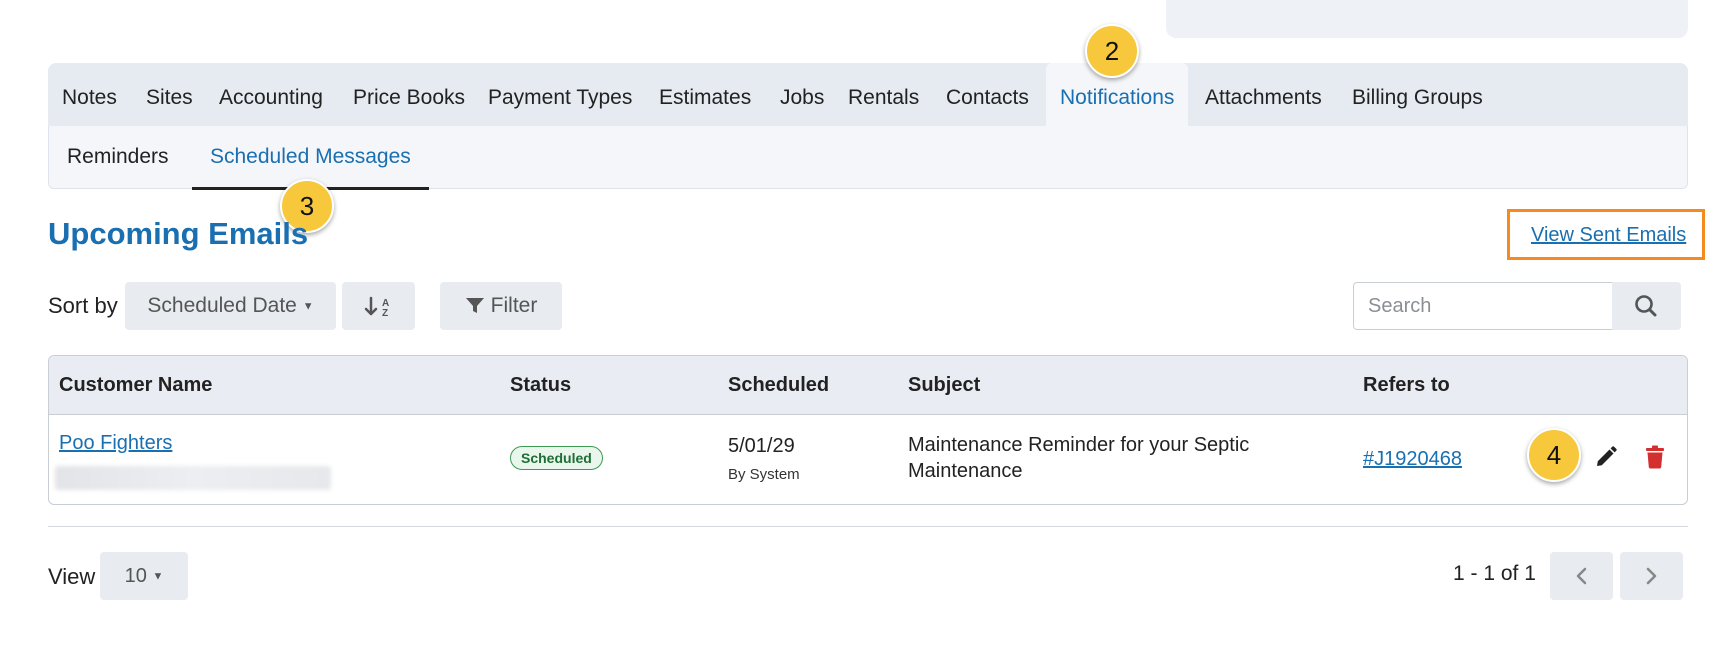 The height and width of the screenshot is (649, 1723). I want to click on scheduled-date: 5/01/29, so click(761, 446).